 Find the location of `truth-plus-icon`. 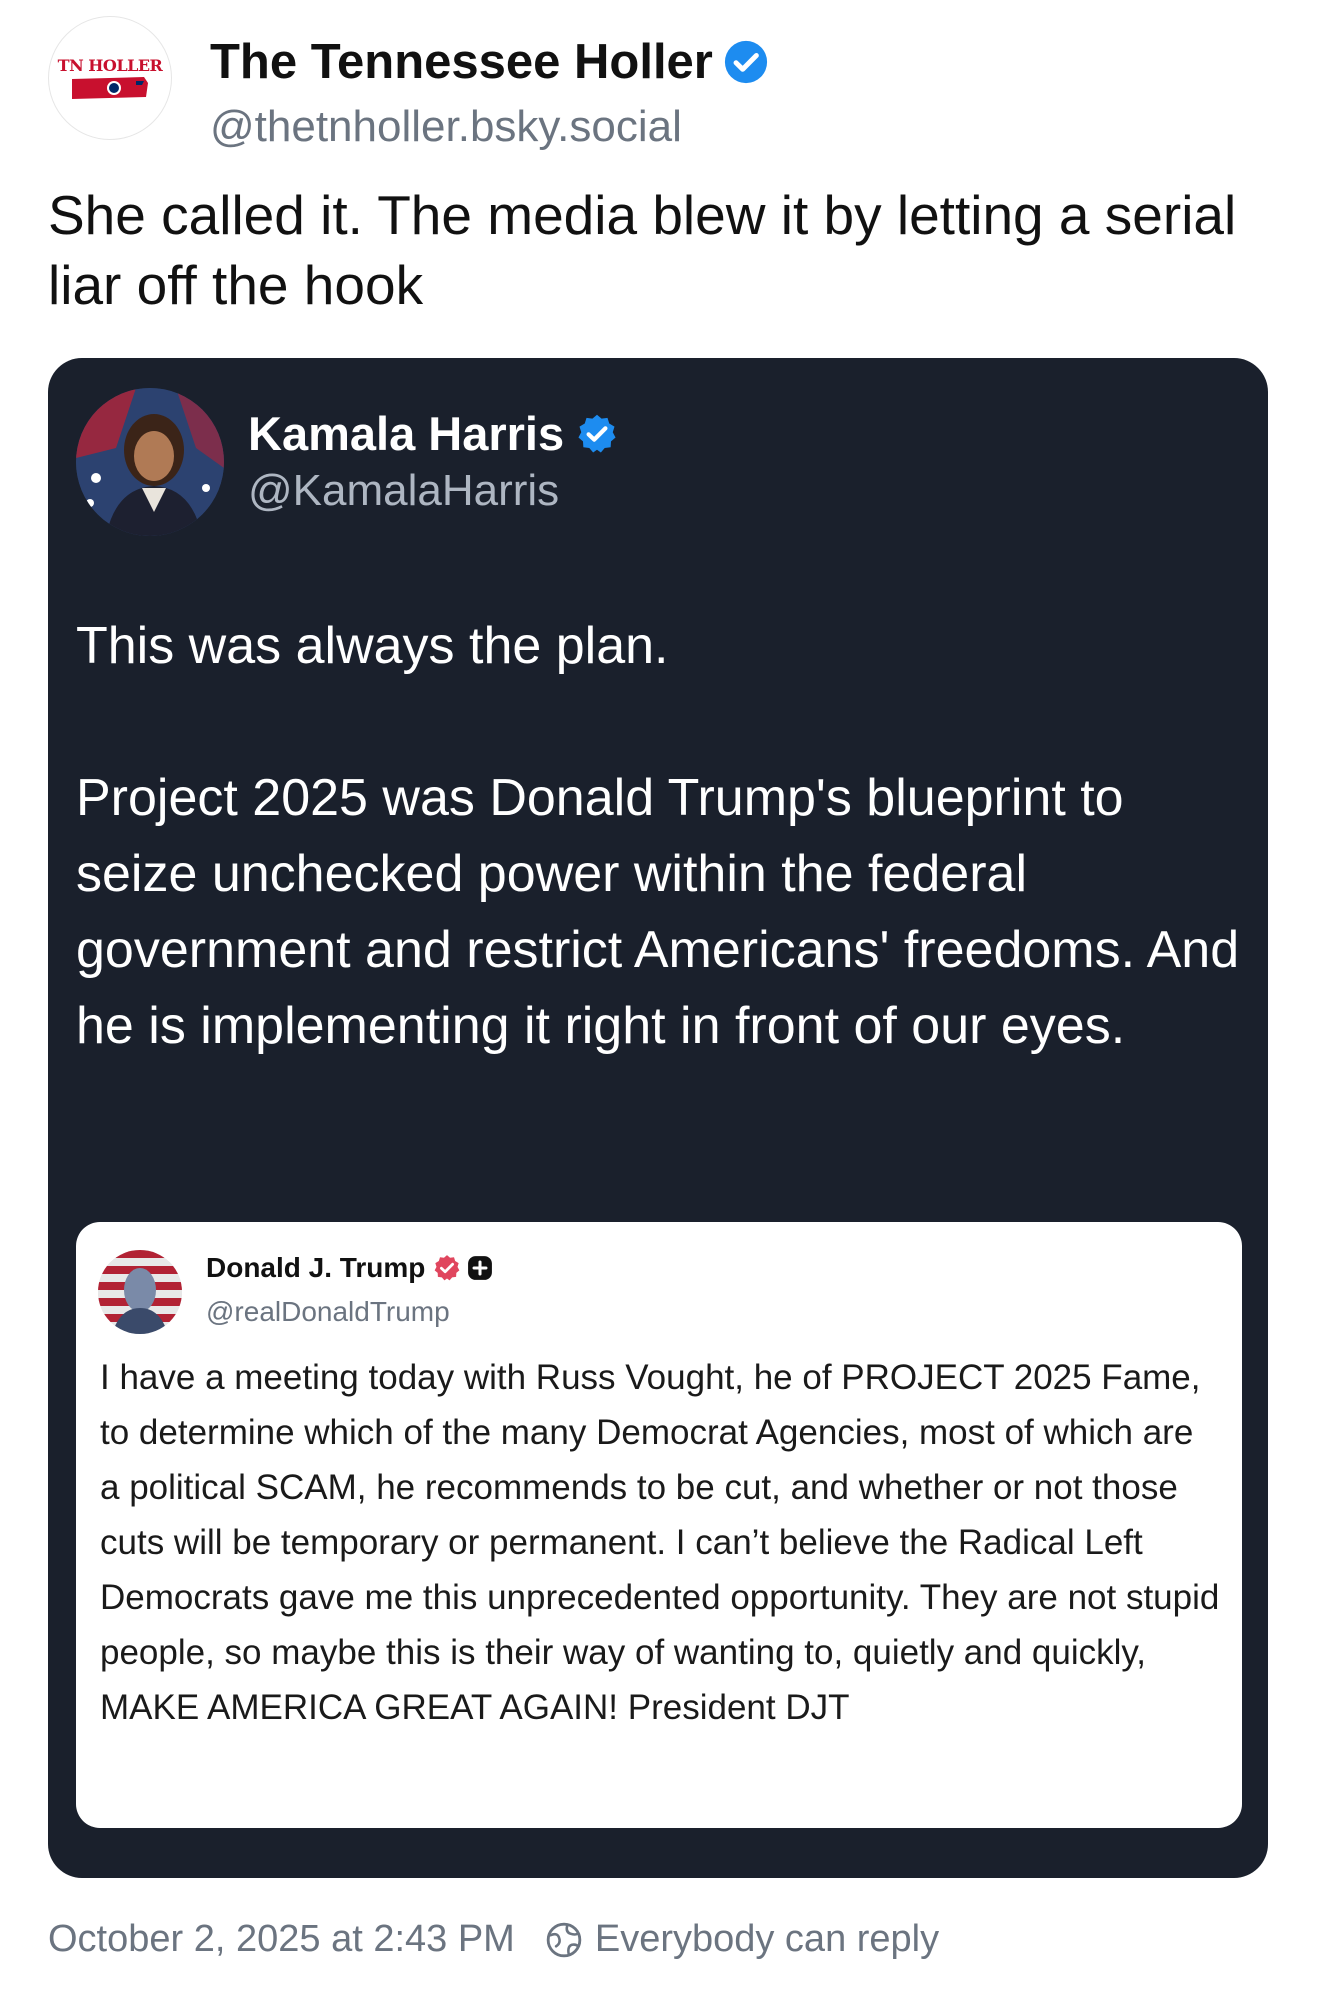

truth-plus-icon is located at coordinates (480, 1268).